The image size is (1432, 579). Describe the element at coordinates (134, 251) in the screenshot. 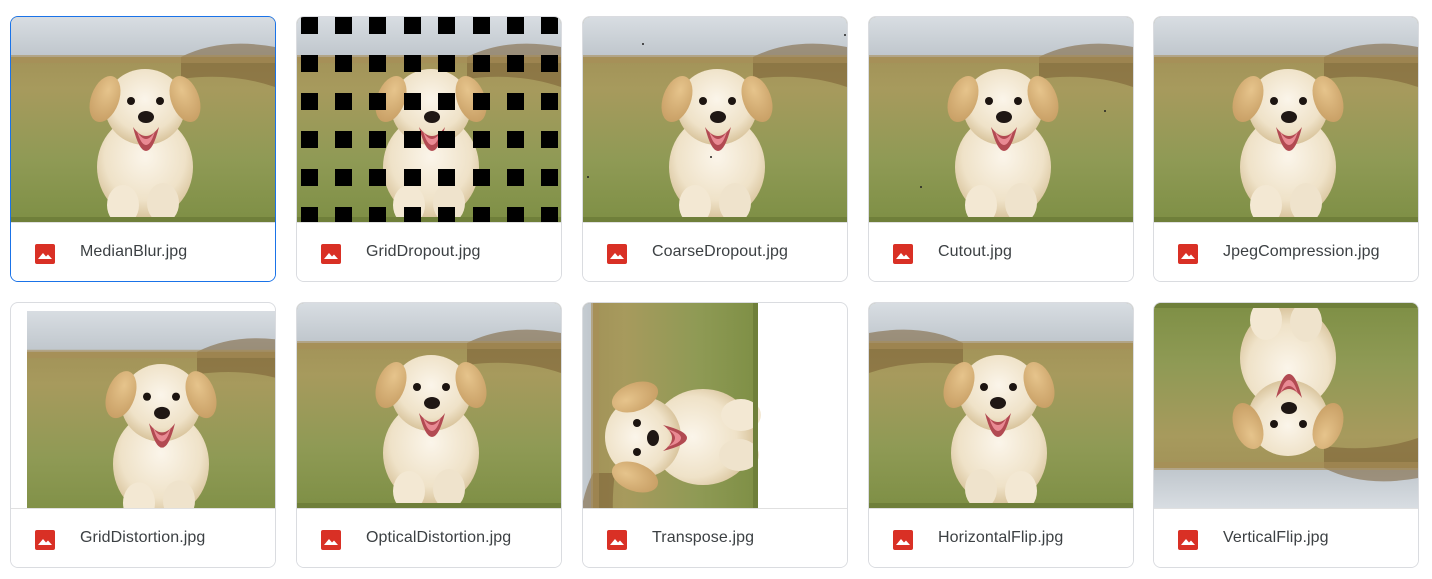

I see `file-name: MedianBlur.jpg` at that location.